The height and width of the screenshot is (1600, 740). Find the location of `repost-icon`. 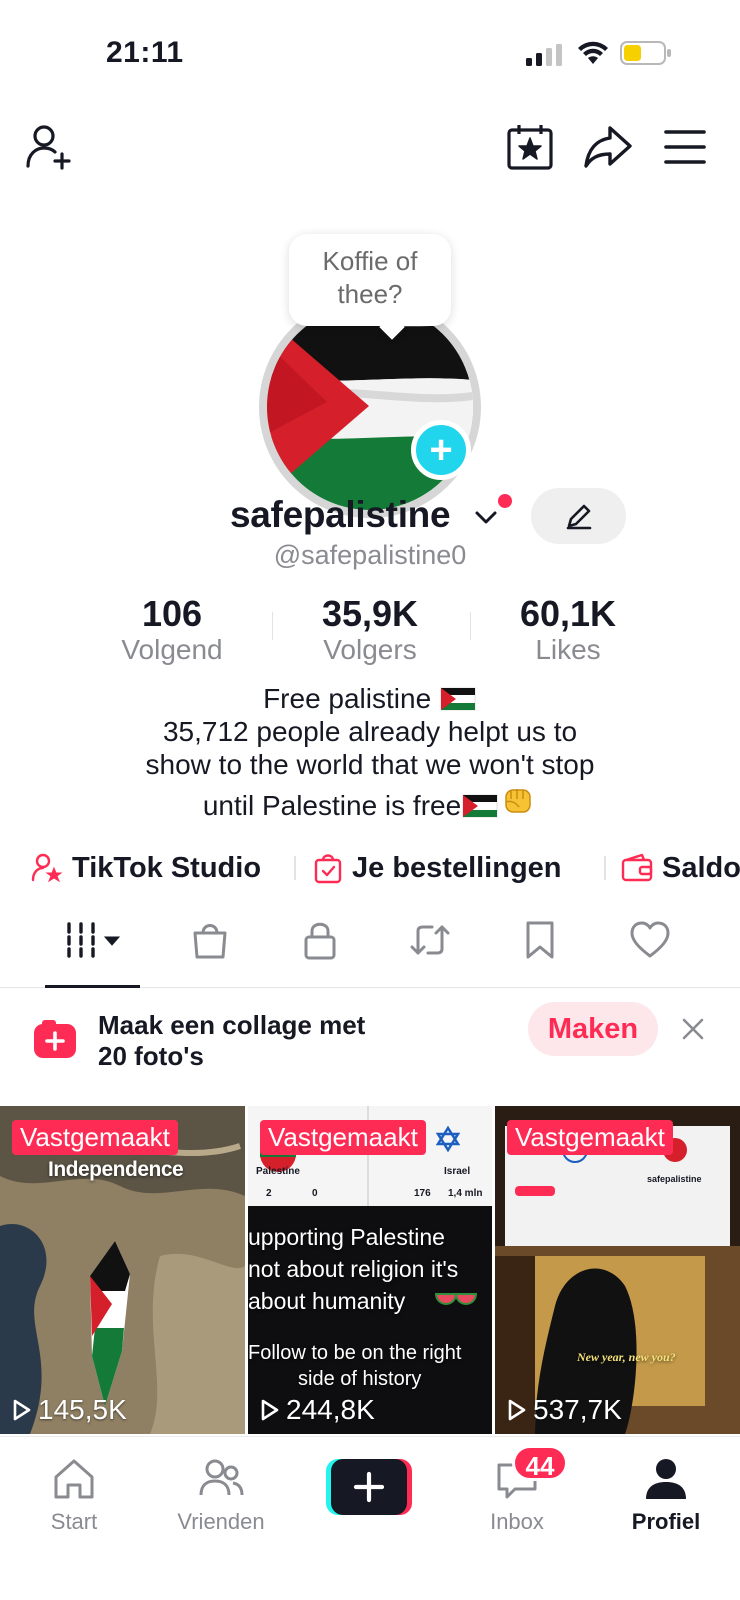

repost-icon is located at coordinates (430, 940).